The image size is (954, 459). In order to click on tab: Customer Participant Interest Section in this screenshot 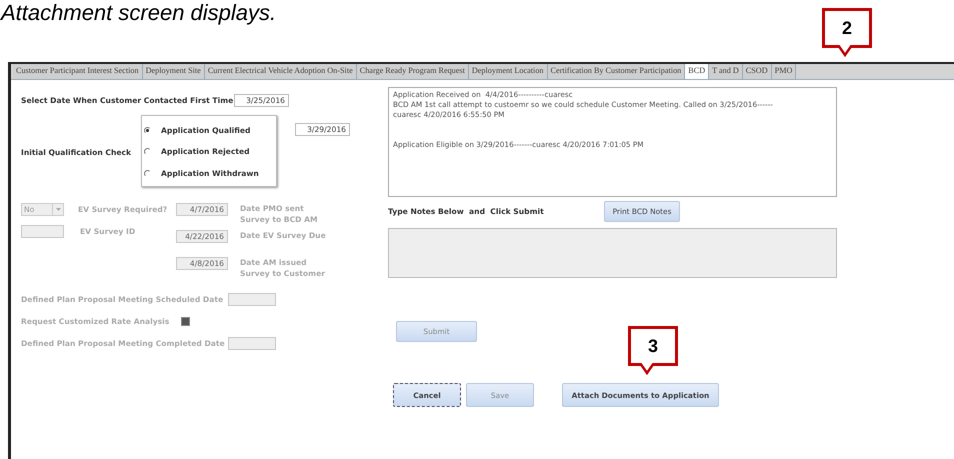, I will do `click(78, 71)`.